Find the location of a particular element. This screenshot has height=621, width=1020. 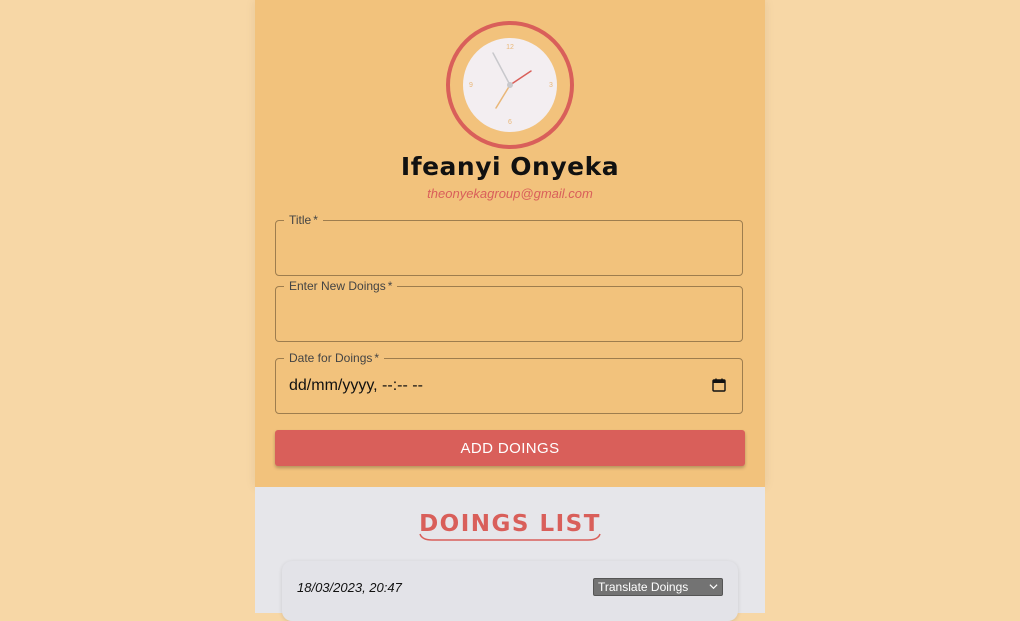

required-mark: * is located at coordinates (377, 358).